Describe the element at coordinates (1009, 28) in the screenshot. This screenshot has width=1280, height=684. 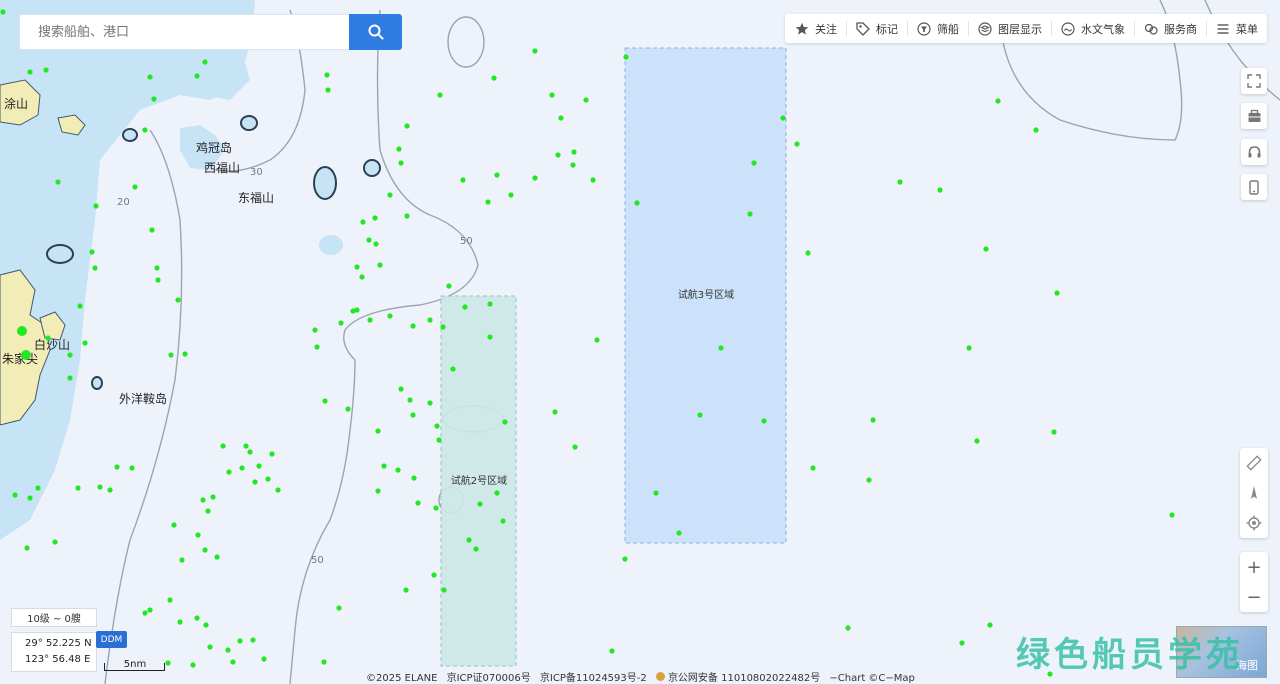
I see `layers-button: 图层显示` at that location.